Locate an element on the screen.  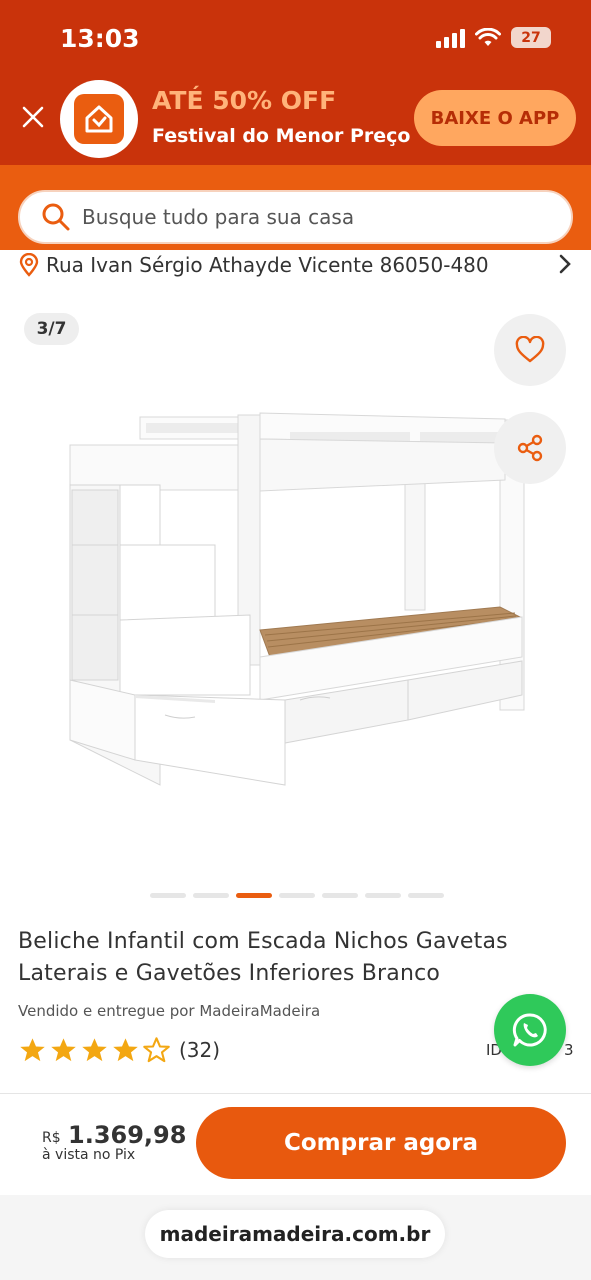
star-outline-icon is located at coordinates (156, 1050).